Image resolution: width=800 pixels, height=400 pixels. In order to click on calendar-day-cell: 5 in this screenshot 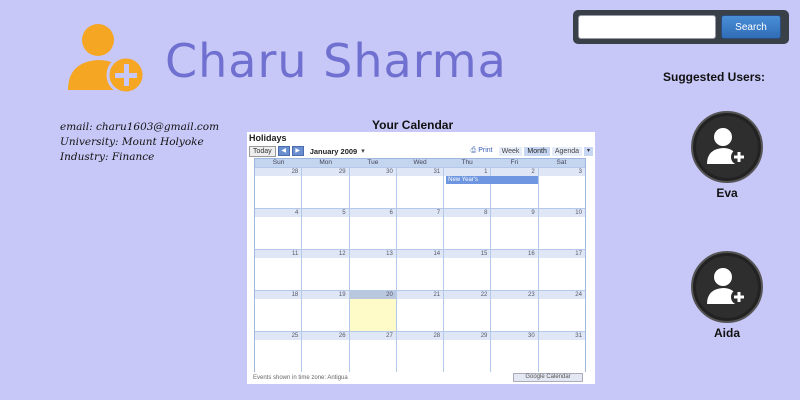, I will do `click(325, 229)`.